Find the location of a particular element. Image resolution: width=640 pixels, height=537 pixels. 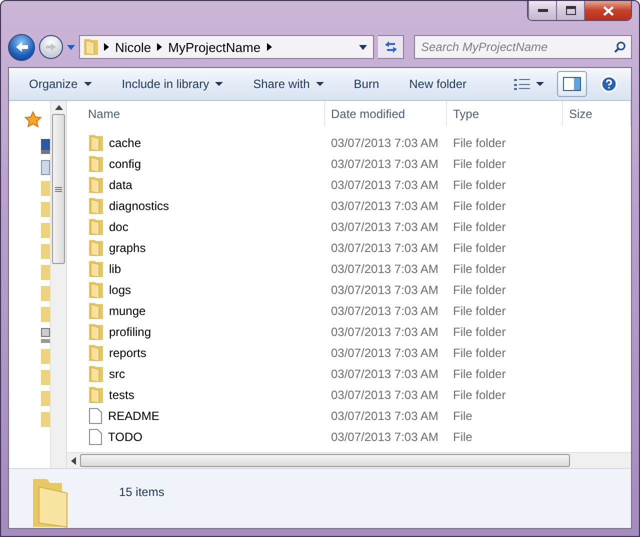

file-name: munge is located at coordinates (196, 310).